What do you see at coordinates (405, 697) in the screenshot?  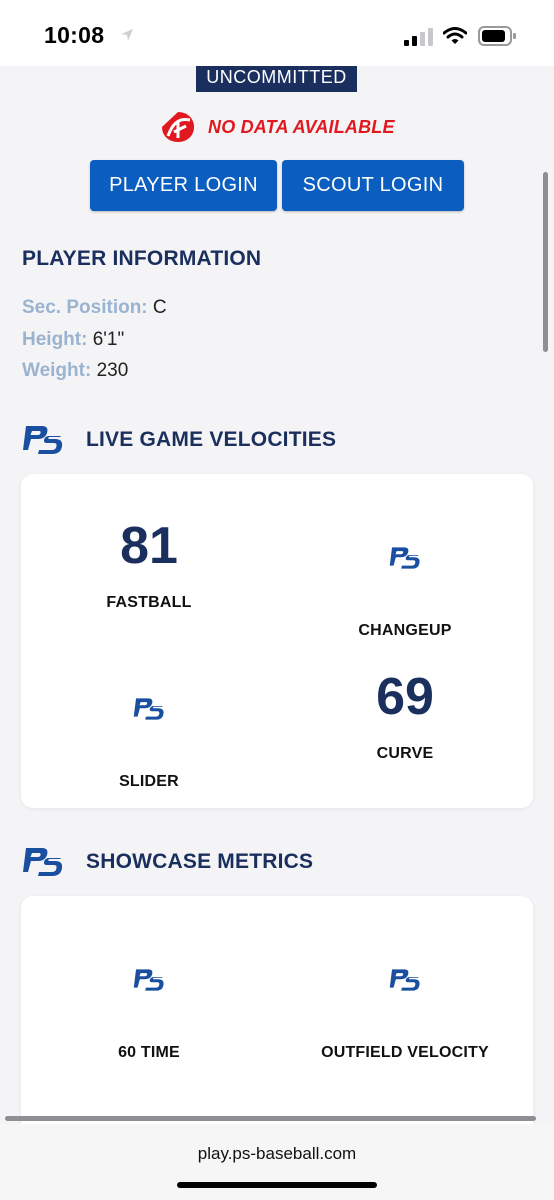 I see `metric-value: 69` at bounding box center [405, 697].